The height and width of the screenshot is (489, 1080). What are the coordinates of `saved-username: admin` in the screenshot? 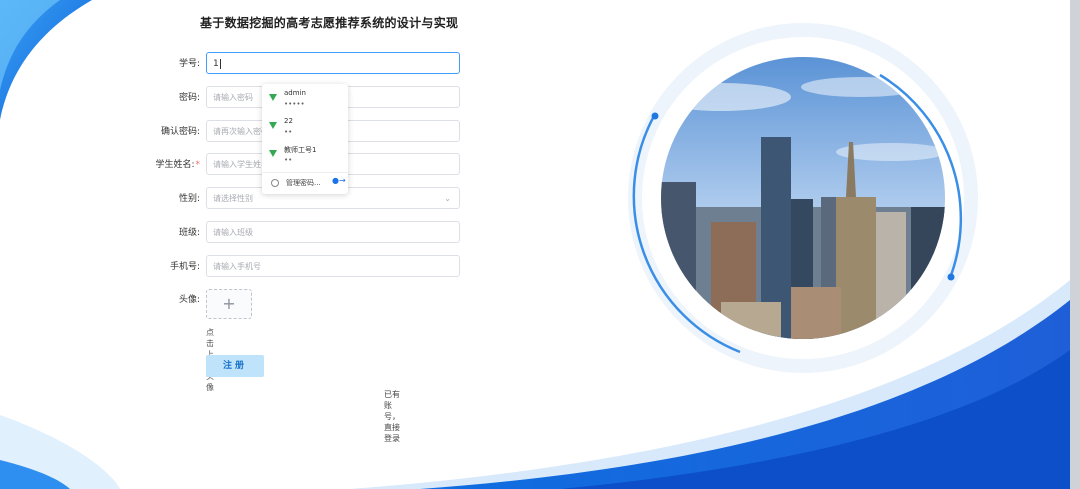 It's located at (295, 93).